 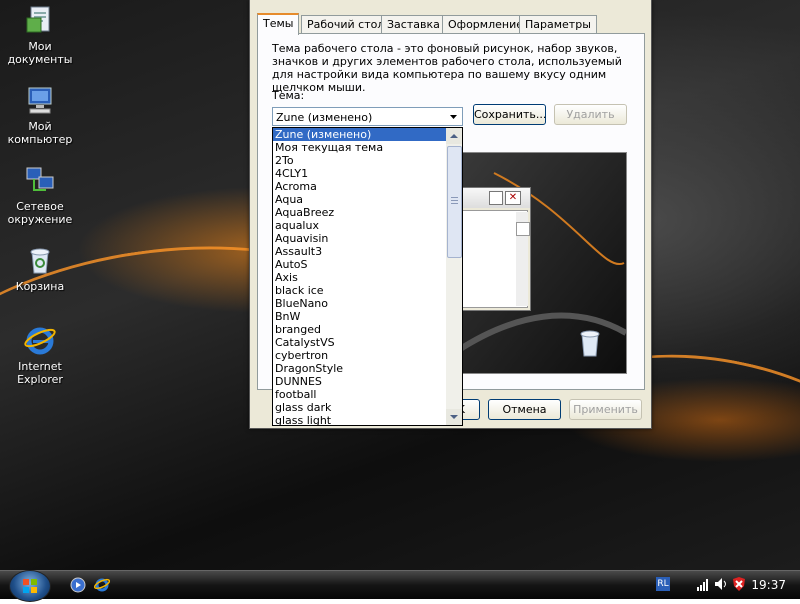 What do you see at coordinates (360, 212) in the screenshot?
I see `theme-list-item: AquaBreez` at bounding box center [360, 212].